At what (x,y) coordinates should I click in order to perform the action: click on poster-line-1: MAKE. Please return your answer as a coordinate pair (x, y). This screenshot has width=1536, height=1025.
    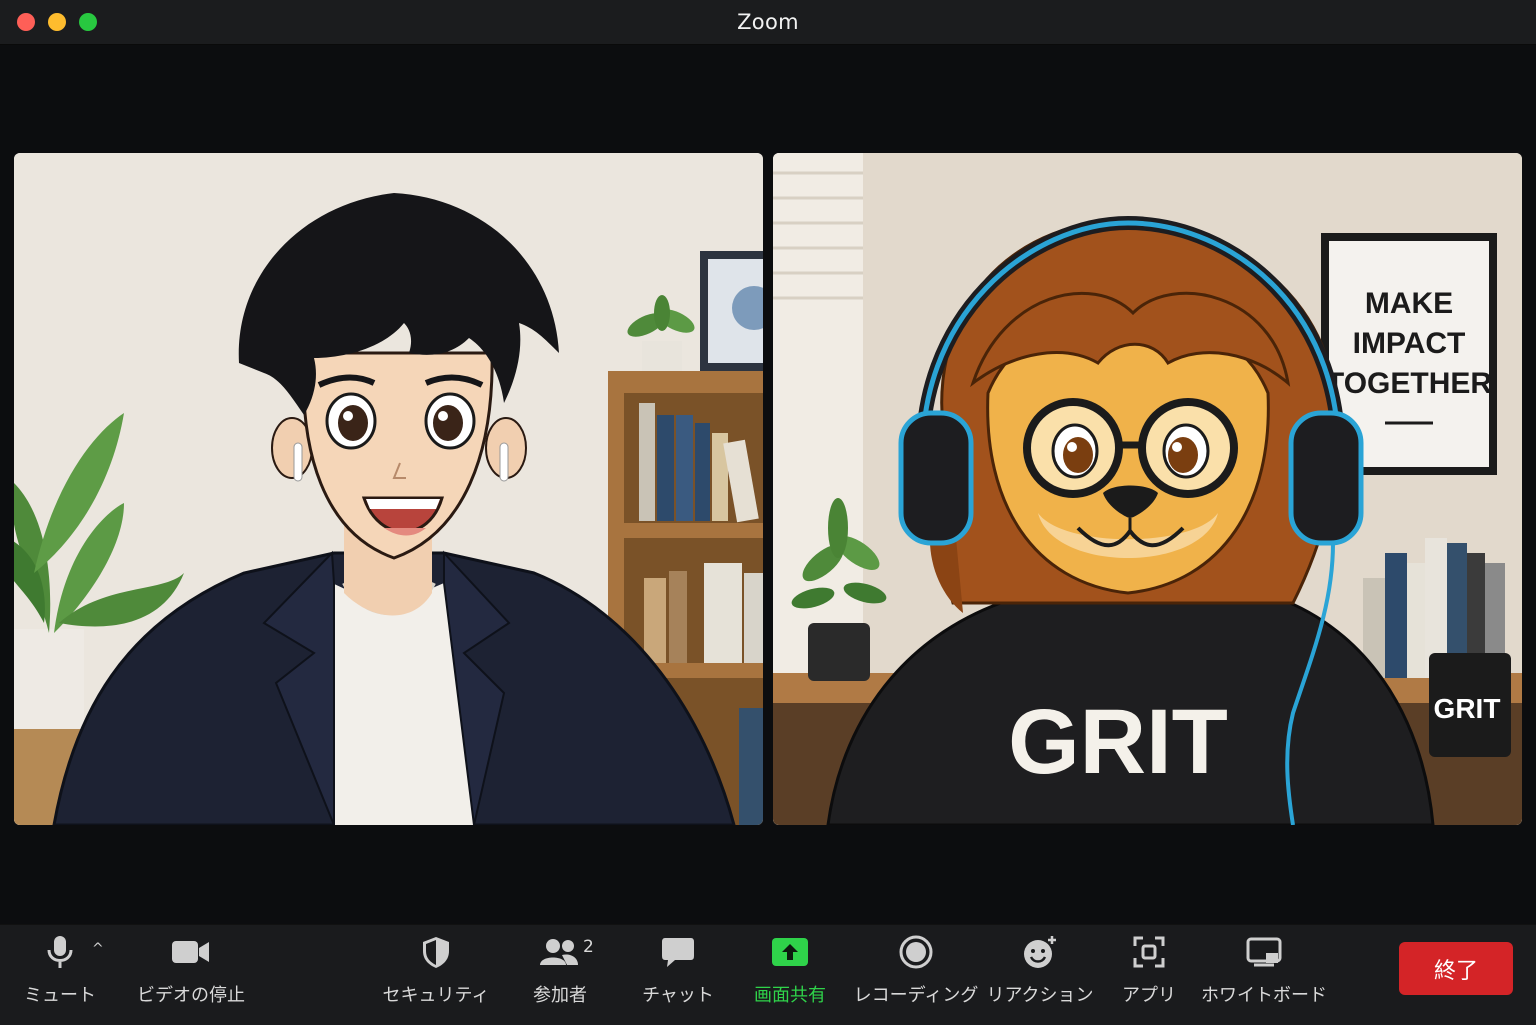
    Looking at the image, I should click on (1409, 303).